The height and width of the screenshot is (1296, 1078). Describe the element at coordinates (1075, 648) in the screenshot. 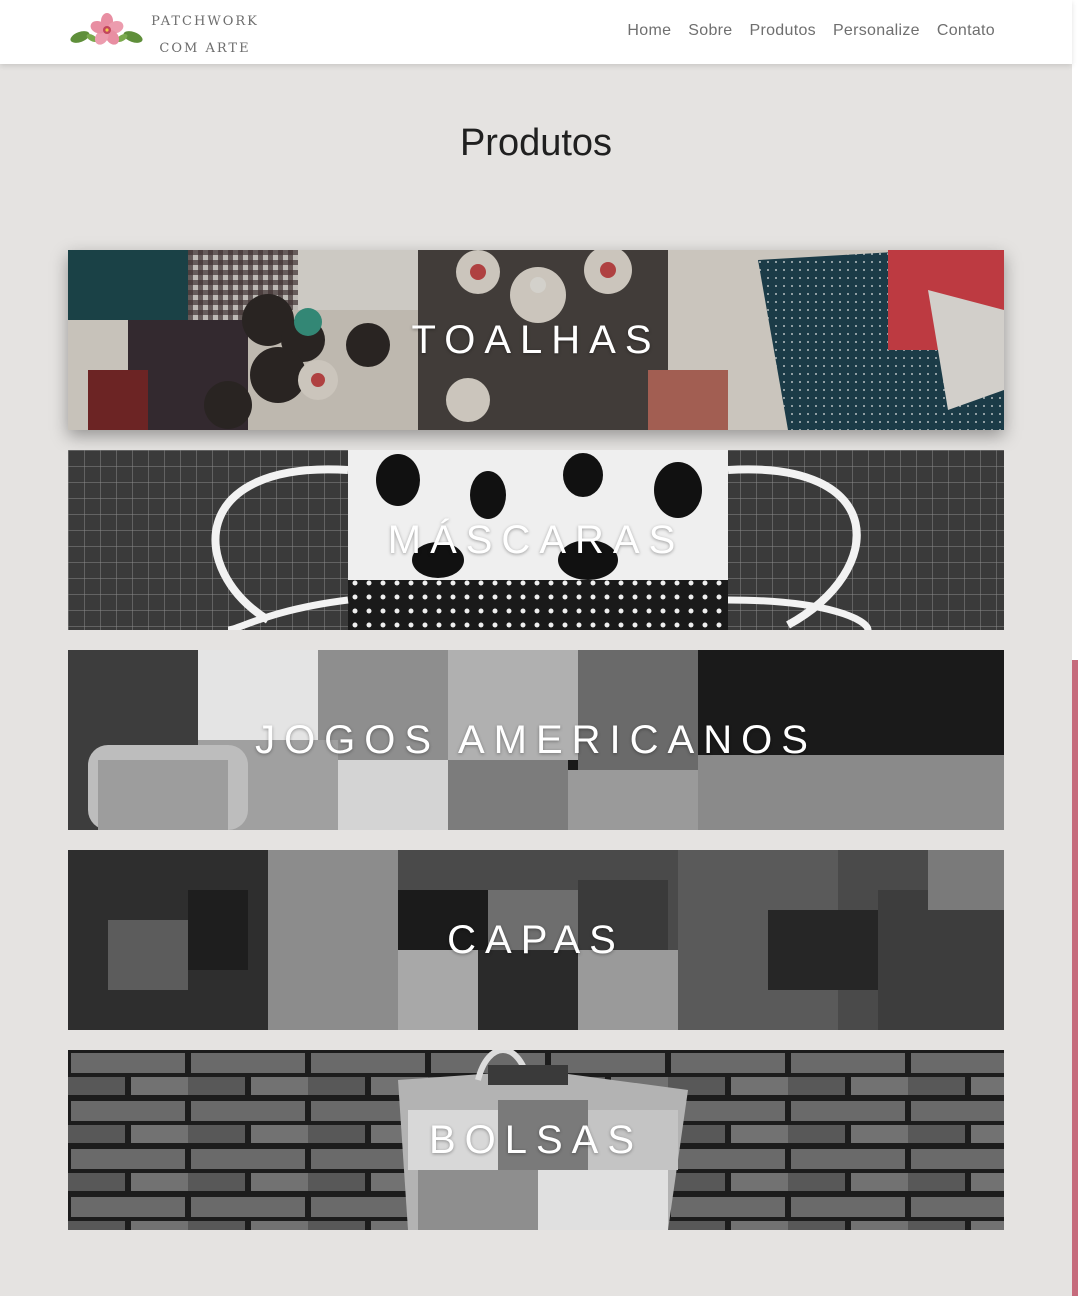

I see `scrollbar` at that location.